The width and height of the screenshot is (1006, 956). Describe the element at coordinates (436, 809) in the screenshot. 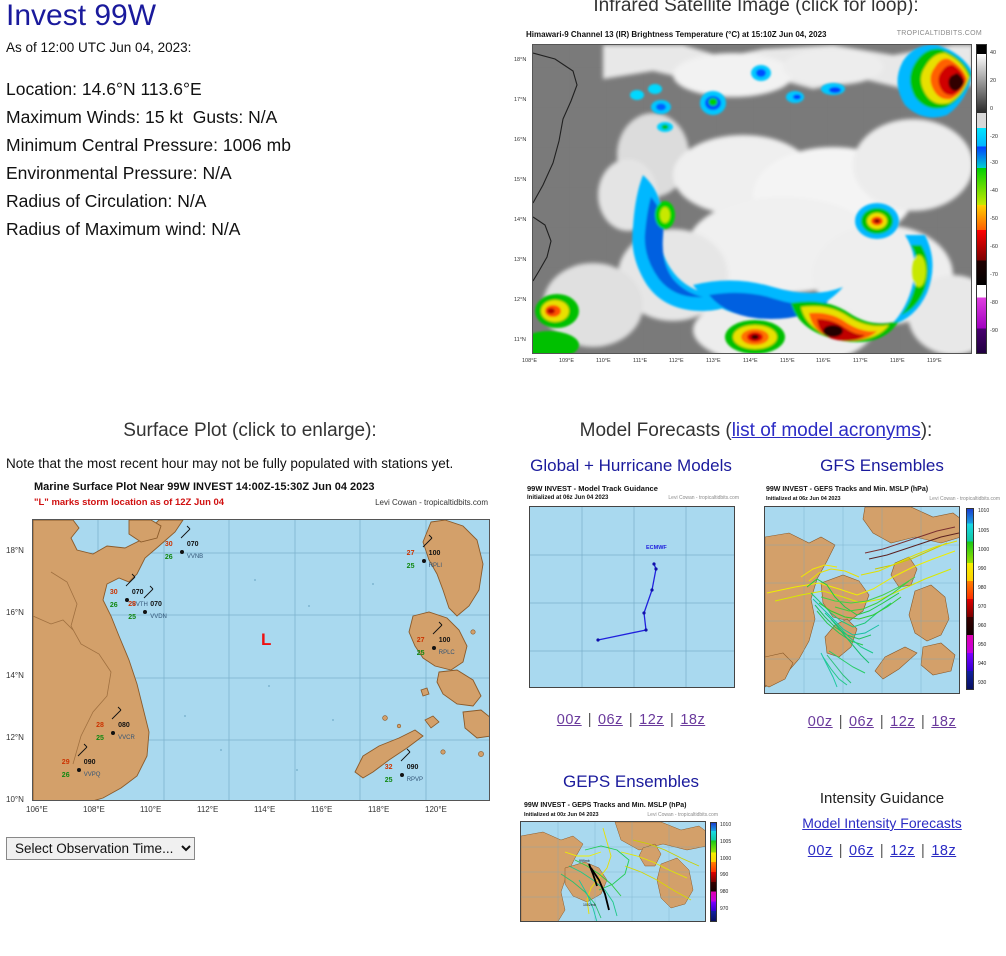

I see `surf-xtick-7: 120°E` at that location.